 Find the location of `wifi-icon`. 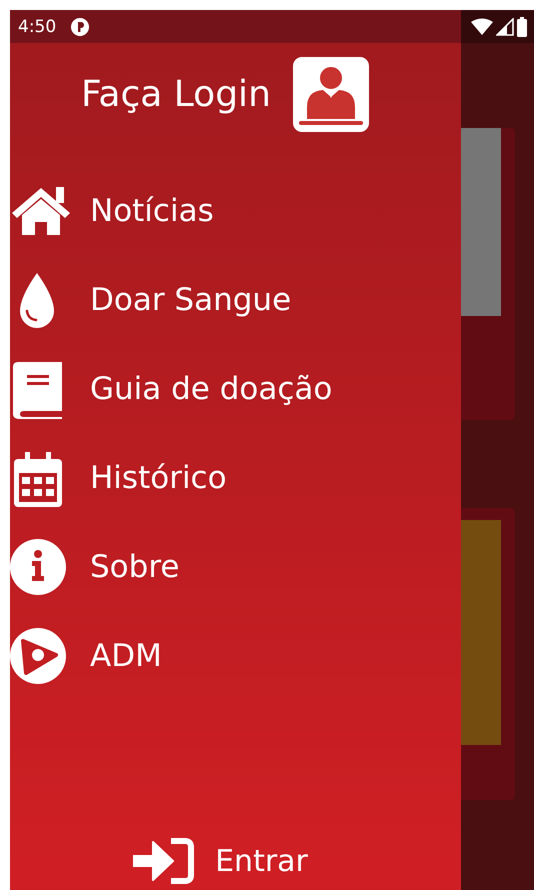

wifi-icon is located at coordinates (482, 27).